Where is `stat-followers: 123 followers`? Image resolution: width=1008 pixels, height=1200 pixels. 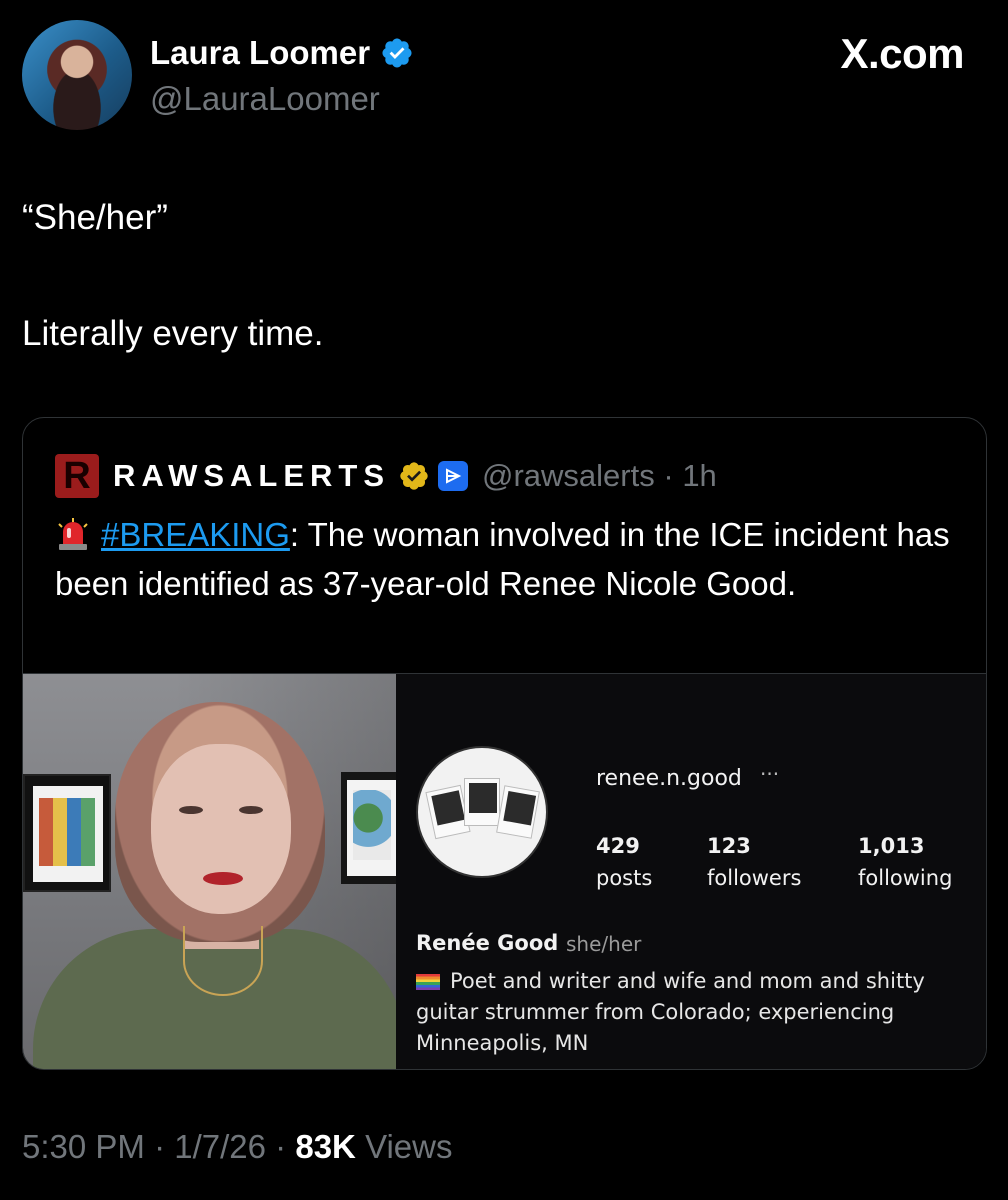 stat-followers: 123 followers is located at coordinates (754, 862).